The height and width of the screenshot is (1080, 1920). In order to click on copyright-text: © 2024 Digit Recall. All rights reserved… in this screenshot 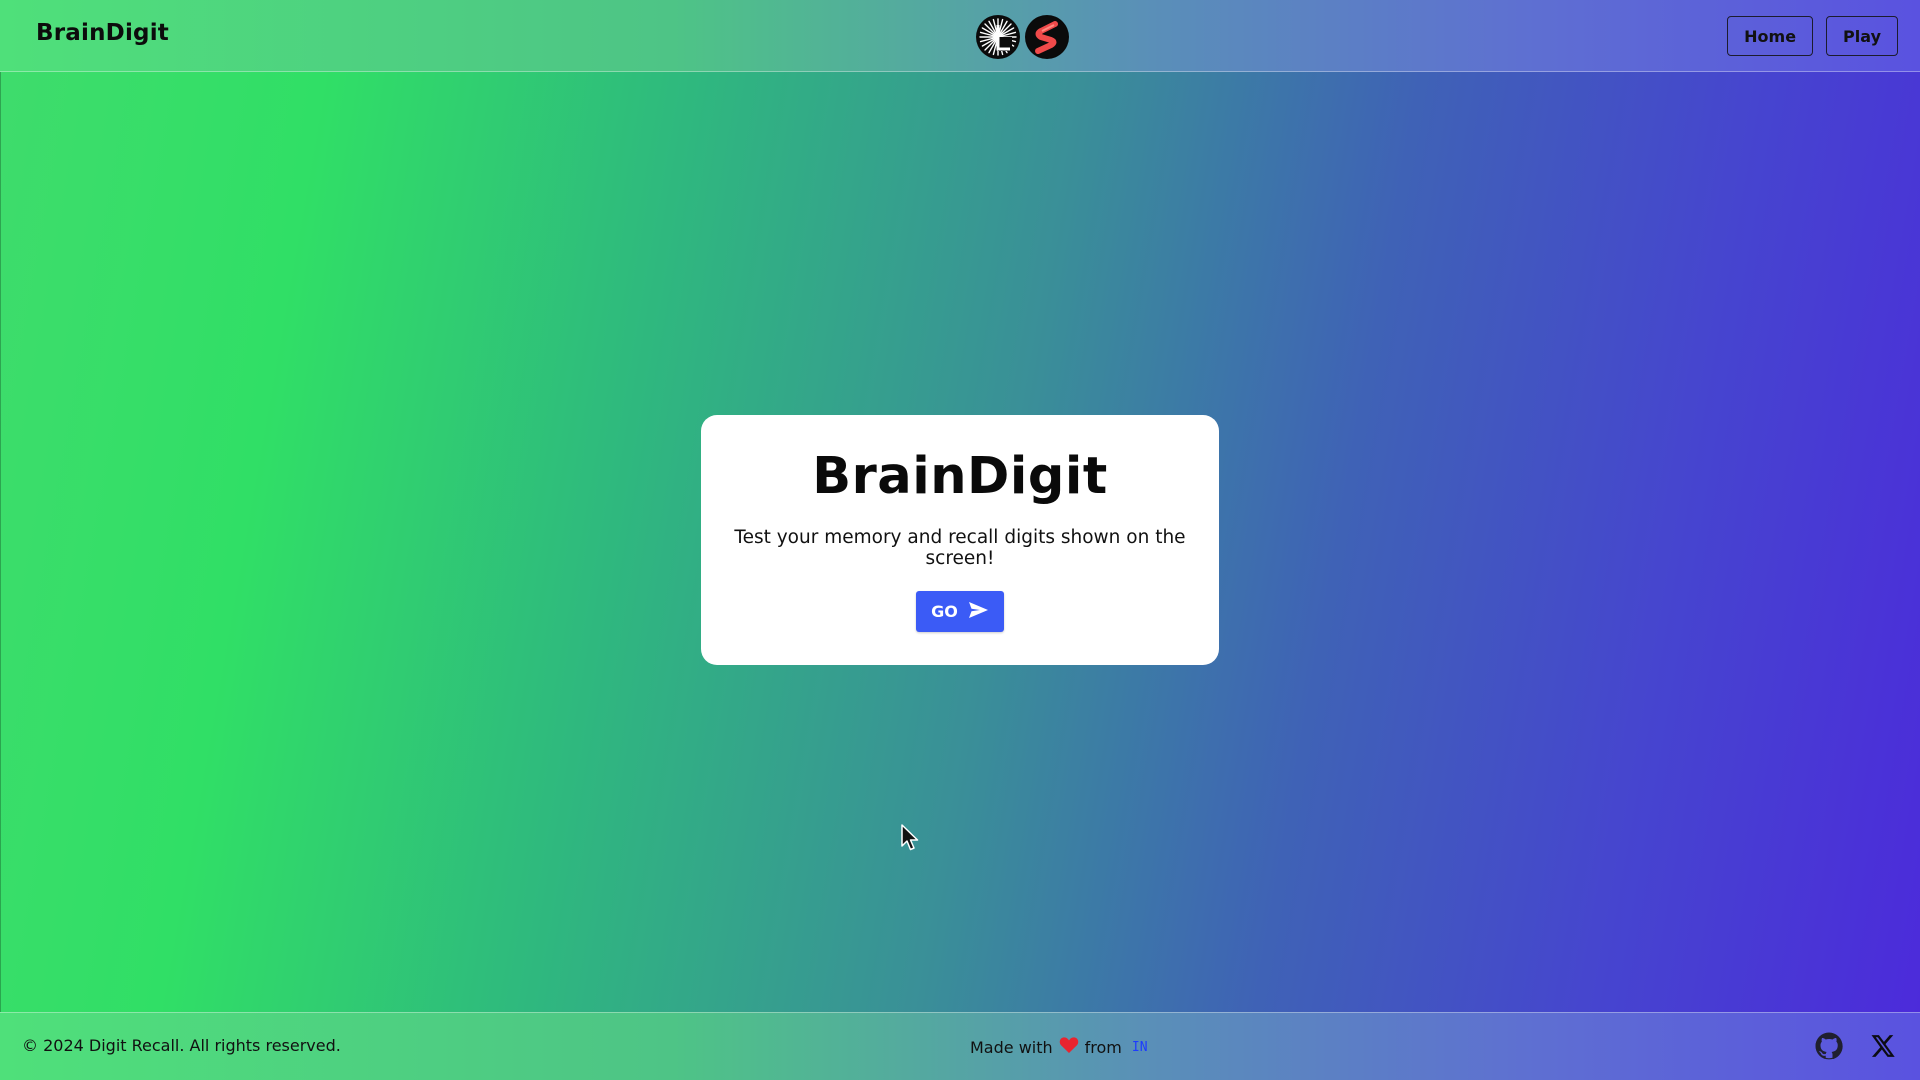, I will do `click(181, 1045)`.